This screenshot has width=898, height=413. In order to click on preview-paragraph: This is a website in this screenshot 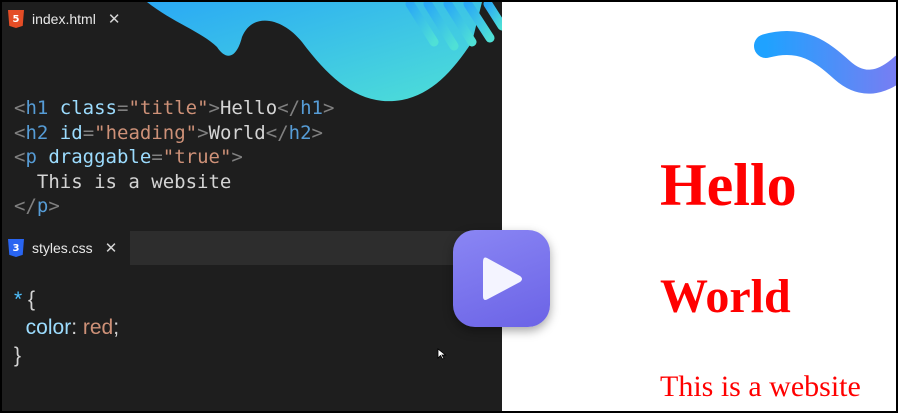, I will do `click(760, 386)`.